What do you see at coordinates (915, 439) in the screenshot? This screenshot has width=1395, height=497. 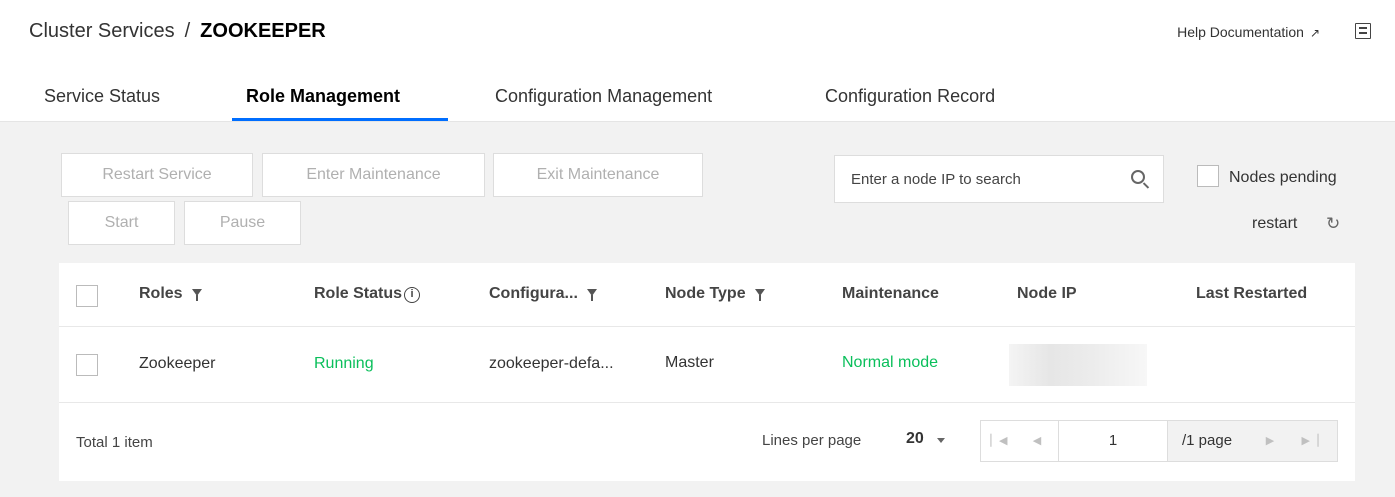 I see `lines-per-page-select: 20` at bounding box center [915, 439].